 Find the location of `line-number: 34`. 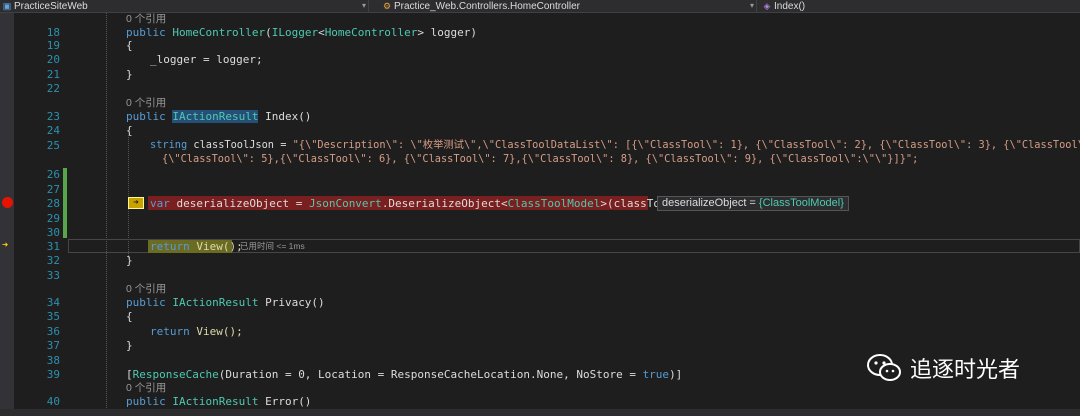

line-number: 34 is located at coordinates (53, 302).